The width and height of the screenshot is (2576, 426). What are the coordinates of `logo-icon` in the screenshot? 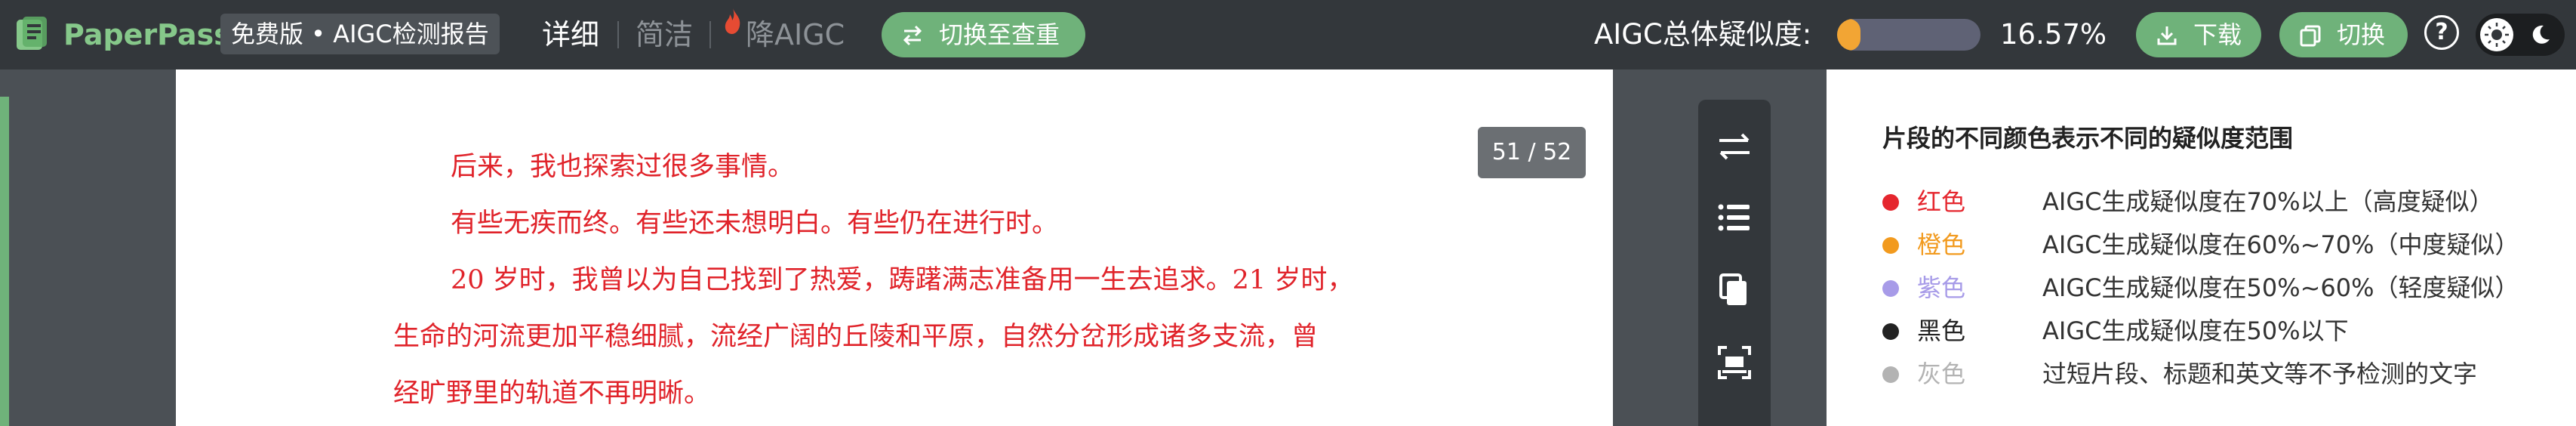 It's located at (32, 33).